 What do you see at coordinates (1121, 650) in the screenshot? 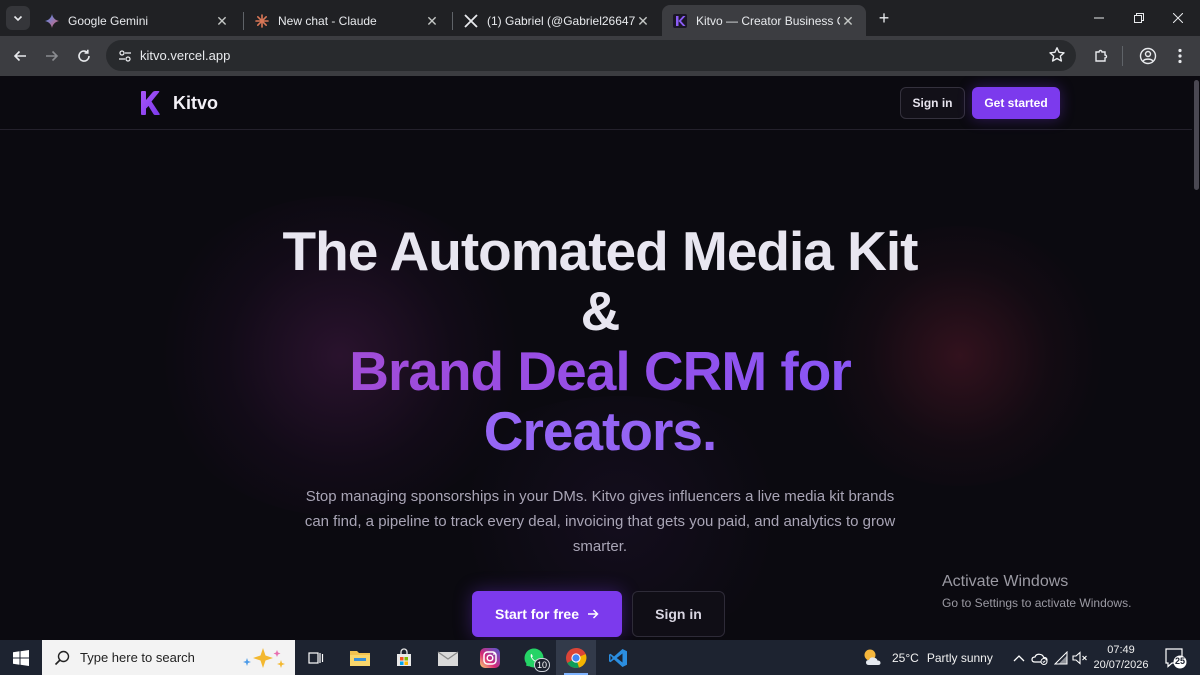
I see `clock-time: 07:49` at bounding box center [1121, 650].